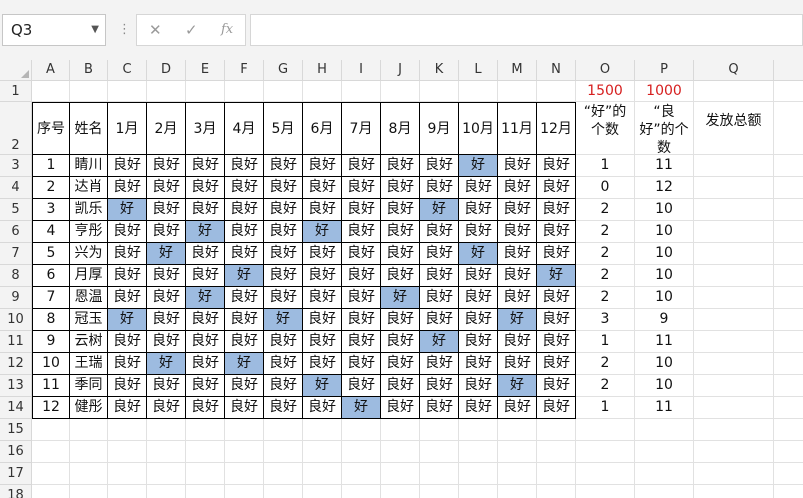 This screenshot has height=498, width=803. I want to click on table-header: 11月, so click(517, 128).